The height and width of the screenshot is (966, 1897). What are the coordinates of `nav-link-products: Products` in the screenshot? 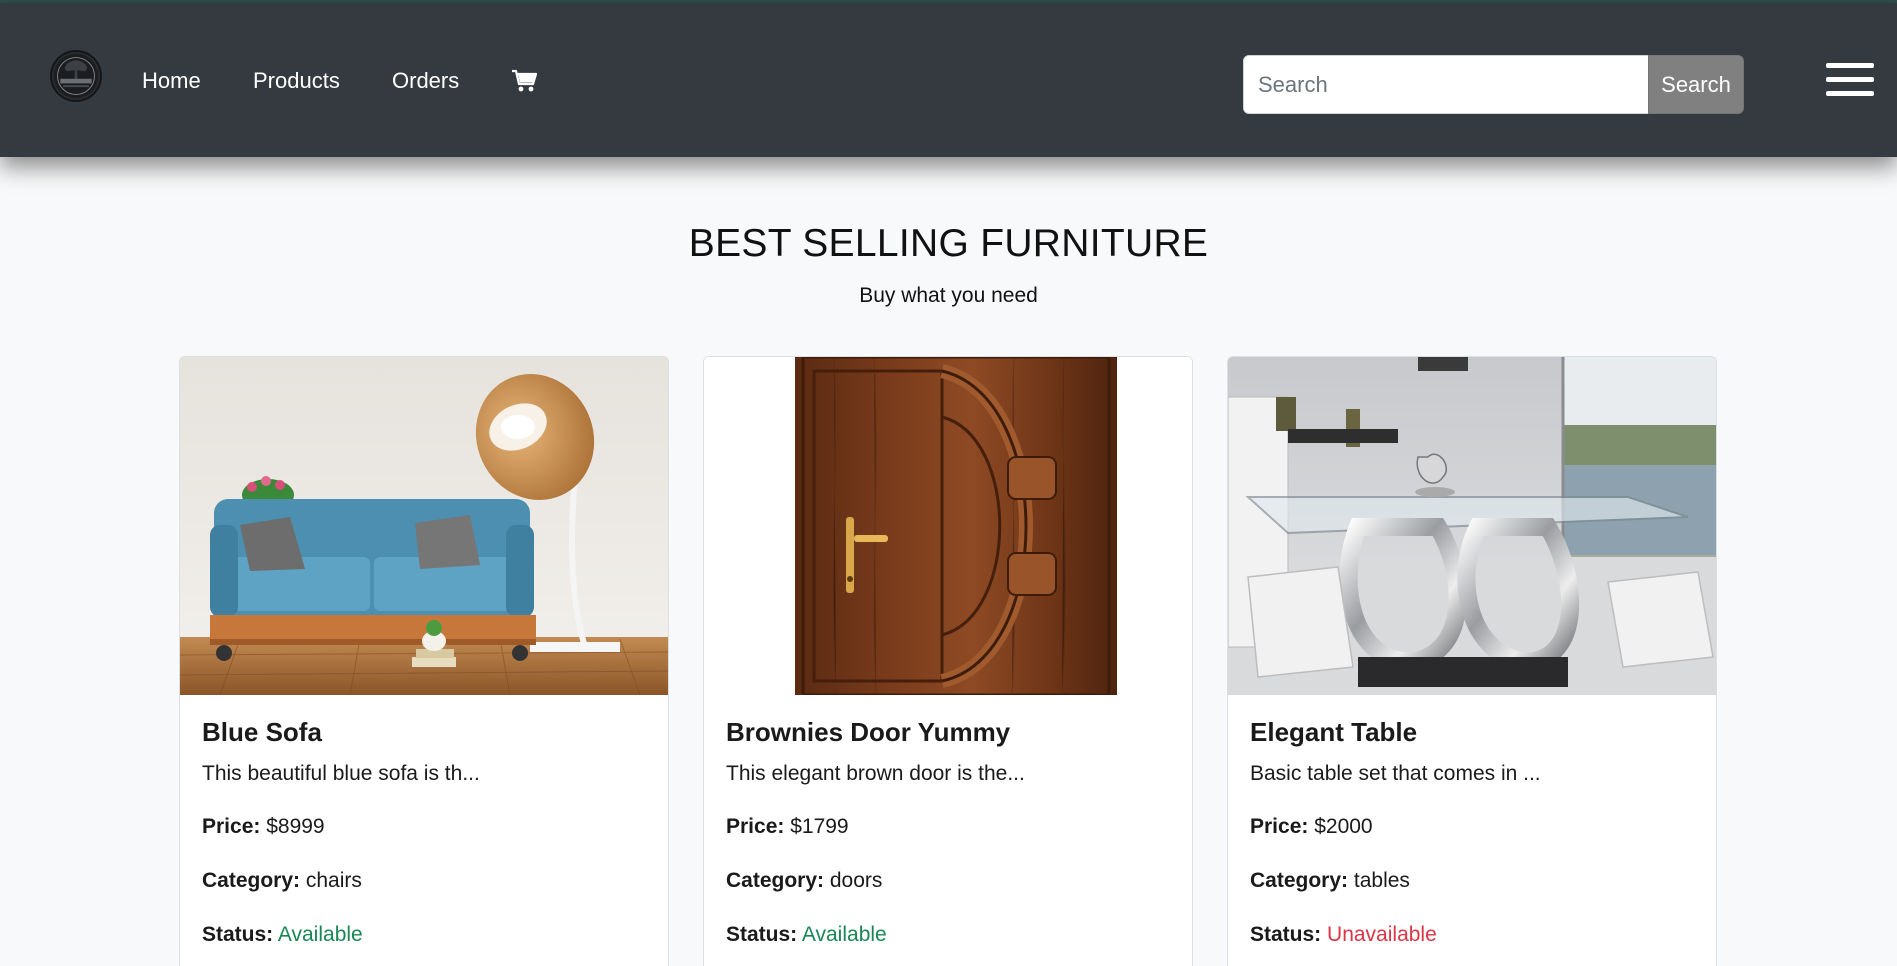 It's located at (296, 81).